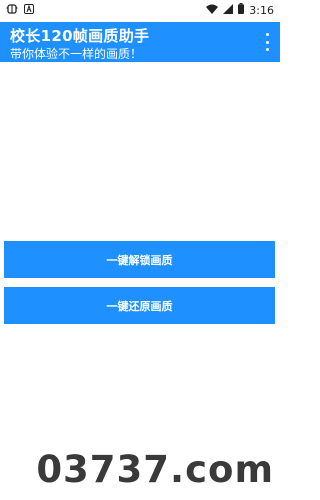 This screenshot has width=320, height=500. Describe the element at coordinates (139, 305) in the screenshot. I see `restore-quality-button: 一键还原画质` at that location.